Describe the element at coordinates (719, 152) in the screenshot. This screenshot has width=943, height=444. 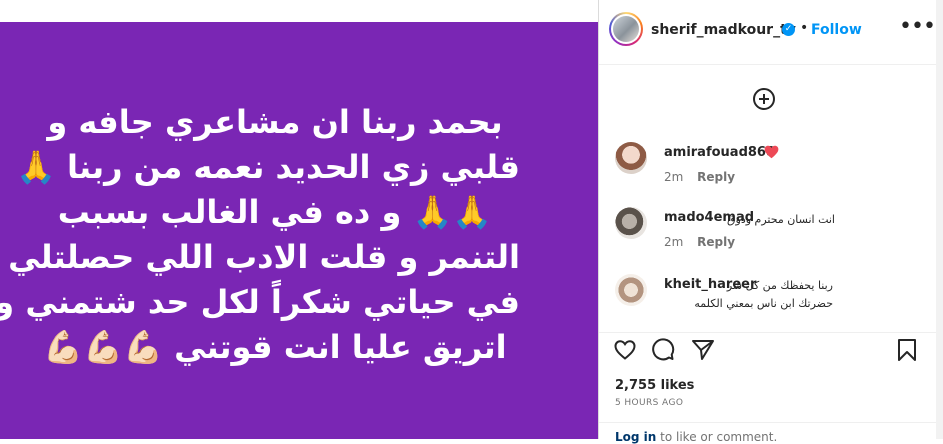
I see `comment-username: amirafouad868` at that location.